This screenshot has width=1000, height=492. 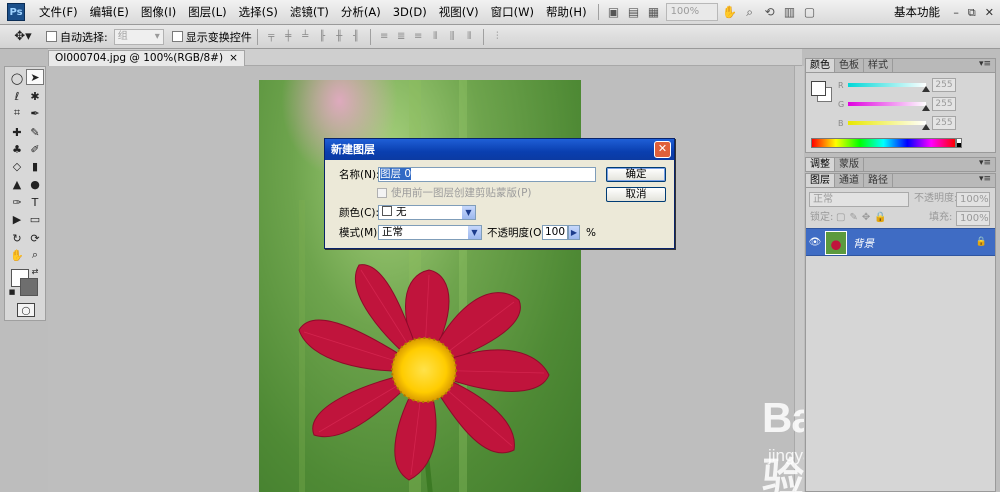 What do you see at coordinates (452, 37) in the screenshot?
I see `distribute-hcenter-icon: ⫼` at bounding box center [452, 37].